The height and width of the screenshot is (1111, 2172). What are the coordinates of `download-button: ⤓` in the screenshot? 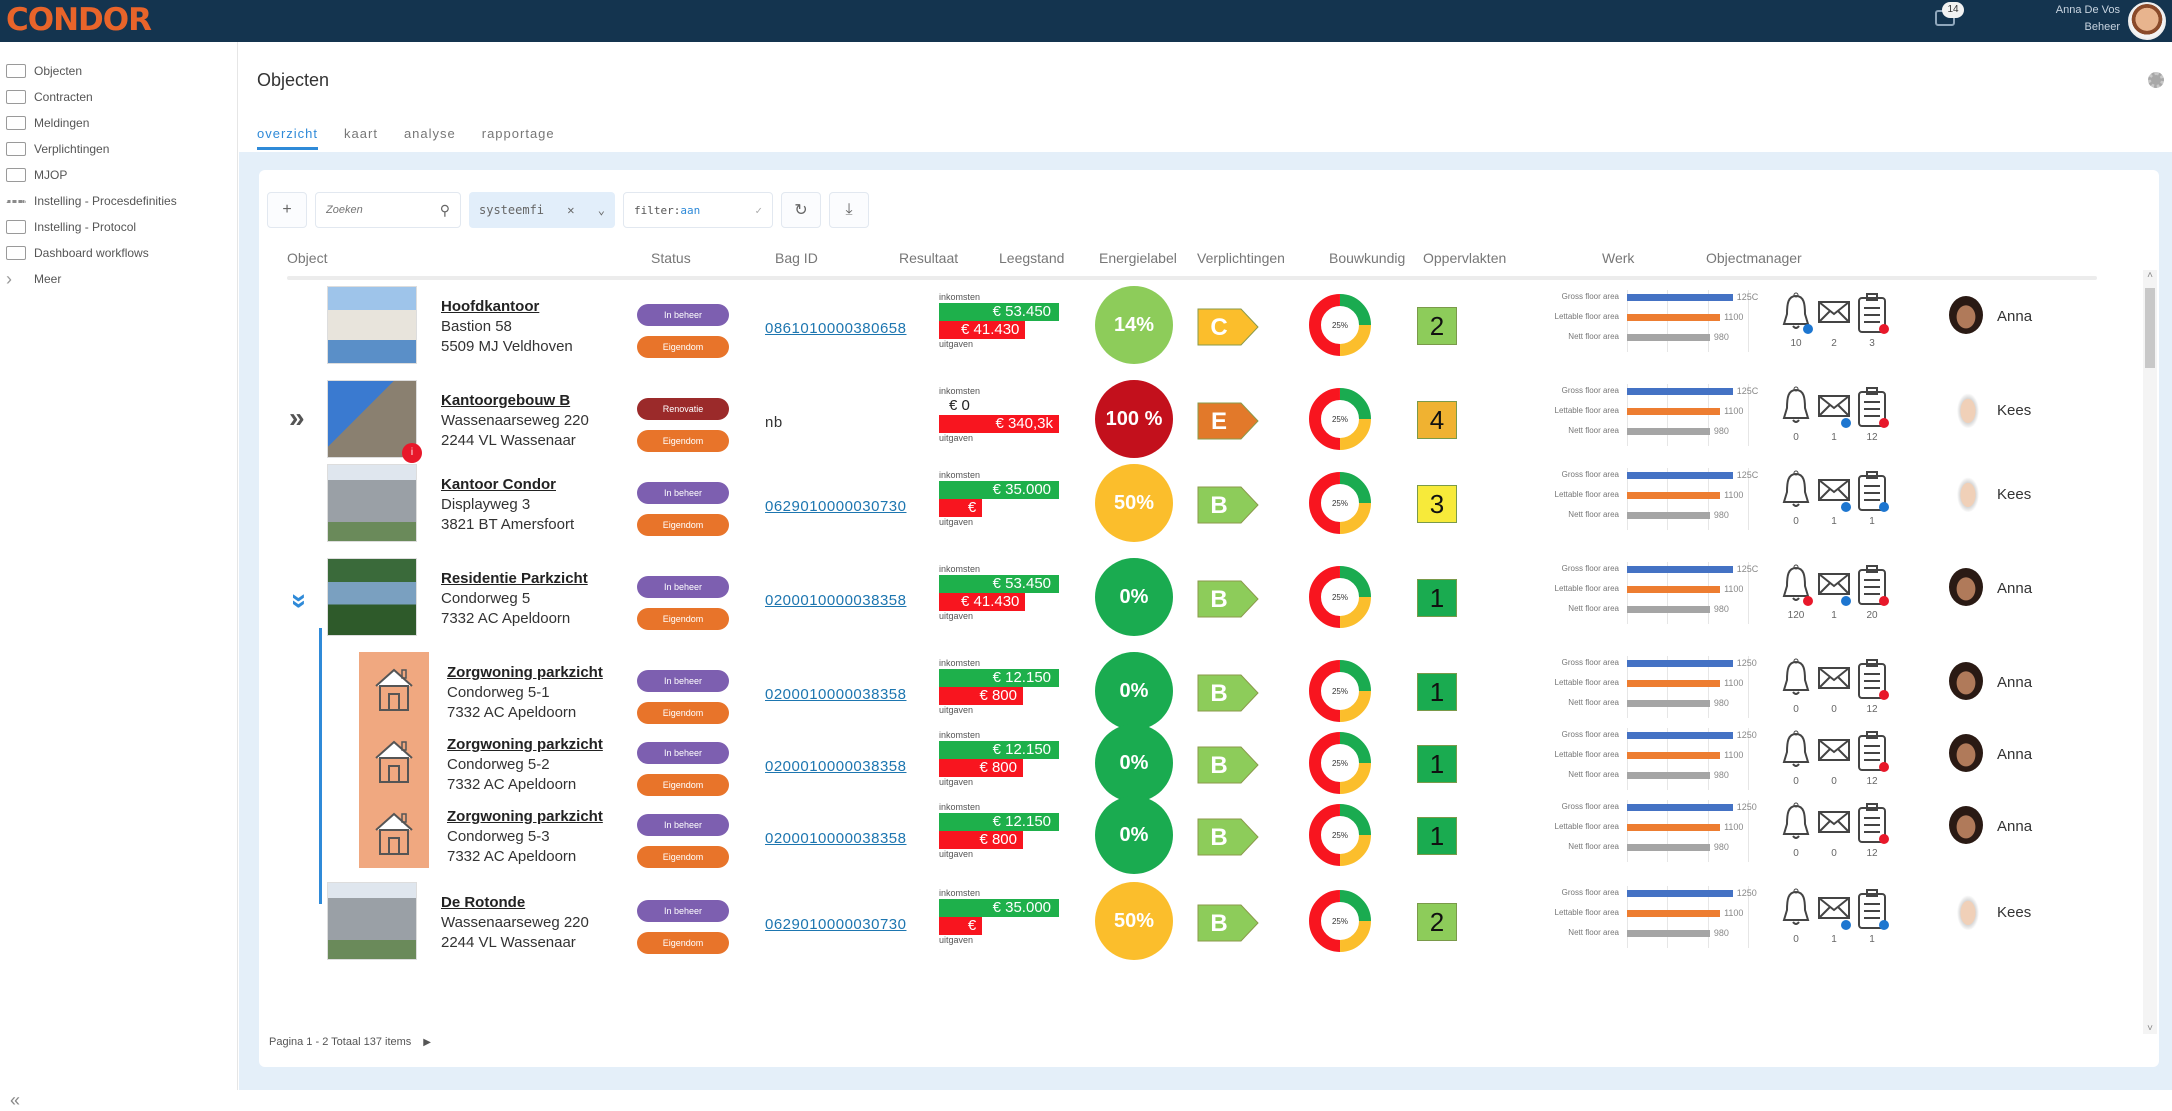 It's located at (849, 210).